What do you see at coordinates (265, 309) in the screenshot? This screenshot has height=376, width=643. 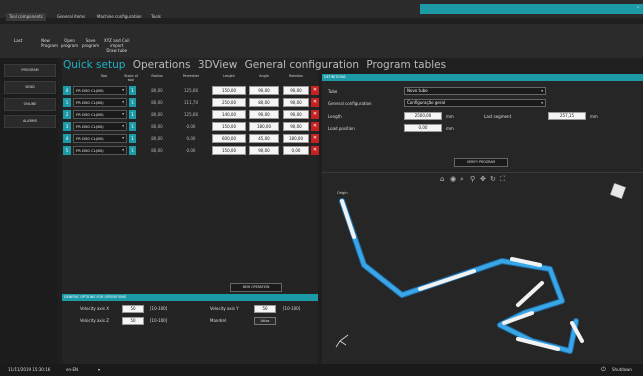 I see `velocity-y-input: 50` at bounding box center [265, 309].